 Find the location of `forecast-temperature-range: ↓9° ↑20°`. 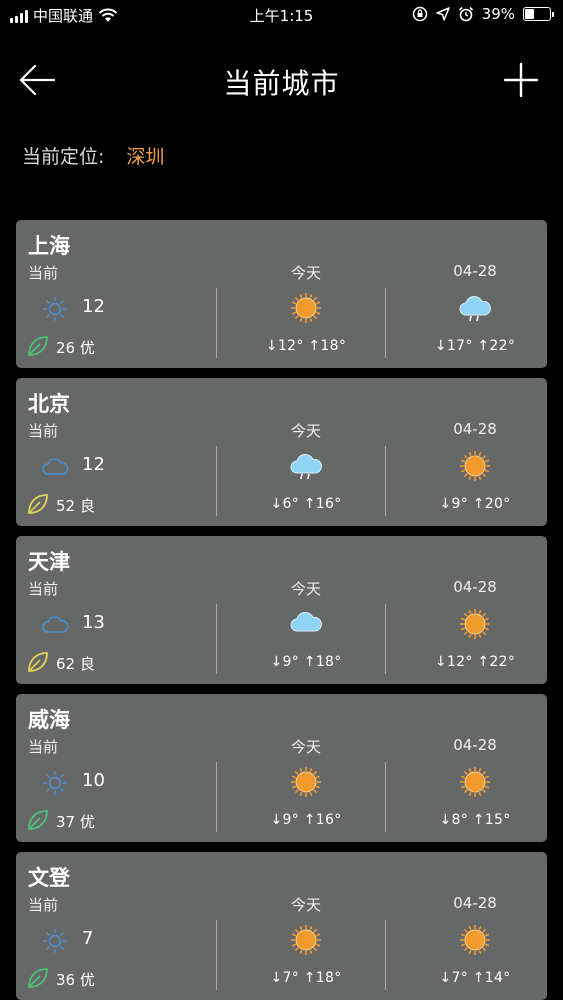

forecast-temperature-range: ↓9° ↑20° is located at coordinates (475, 504).